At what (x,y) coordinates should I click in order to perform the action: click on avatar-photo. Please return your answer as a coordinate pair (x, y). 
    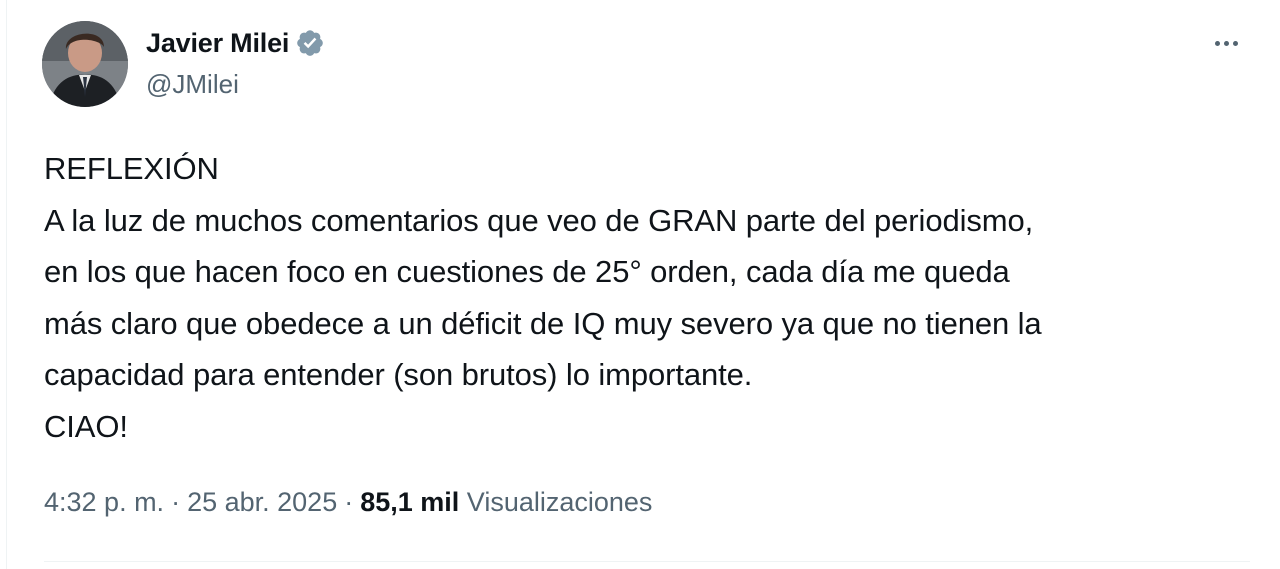
    Looking at the image, I should click on (85, 64).